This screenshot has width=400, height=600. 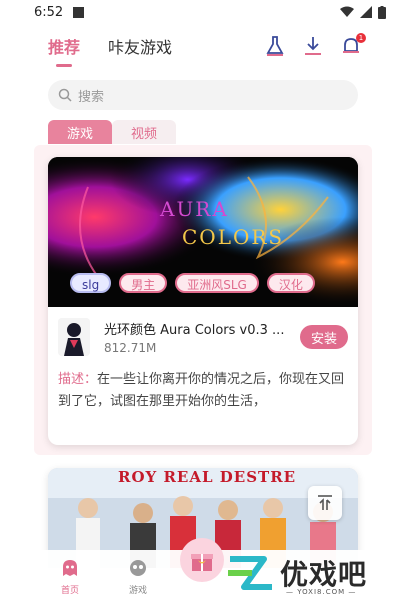 I want to click on banner-title-line1: AURA, so click(x=194, y=209).